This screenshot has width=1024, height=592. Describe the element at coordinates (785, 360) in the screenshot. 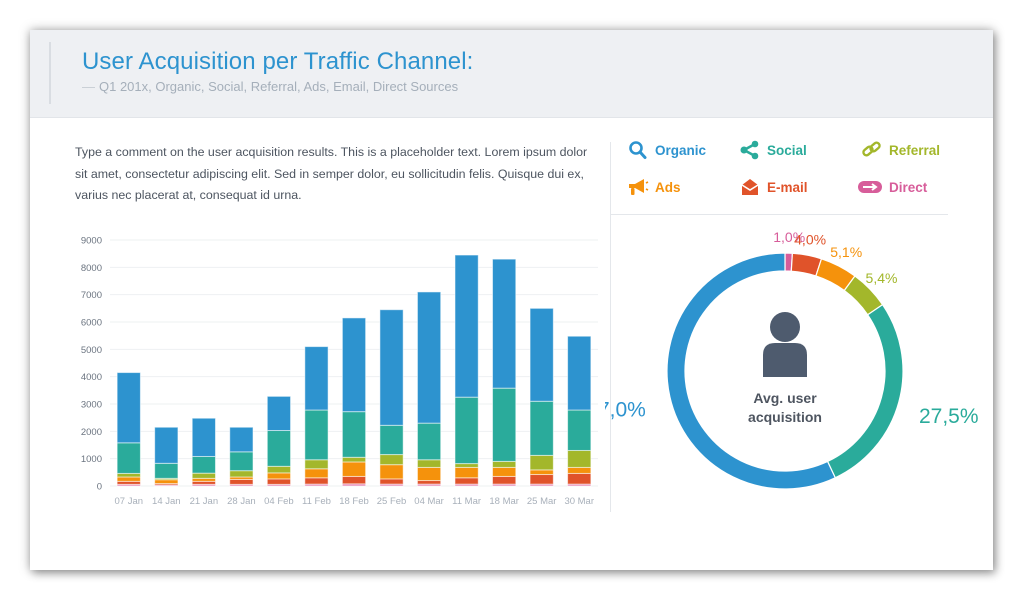

I see `user-icon-body` at that location.